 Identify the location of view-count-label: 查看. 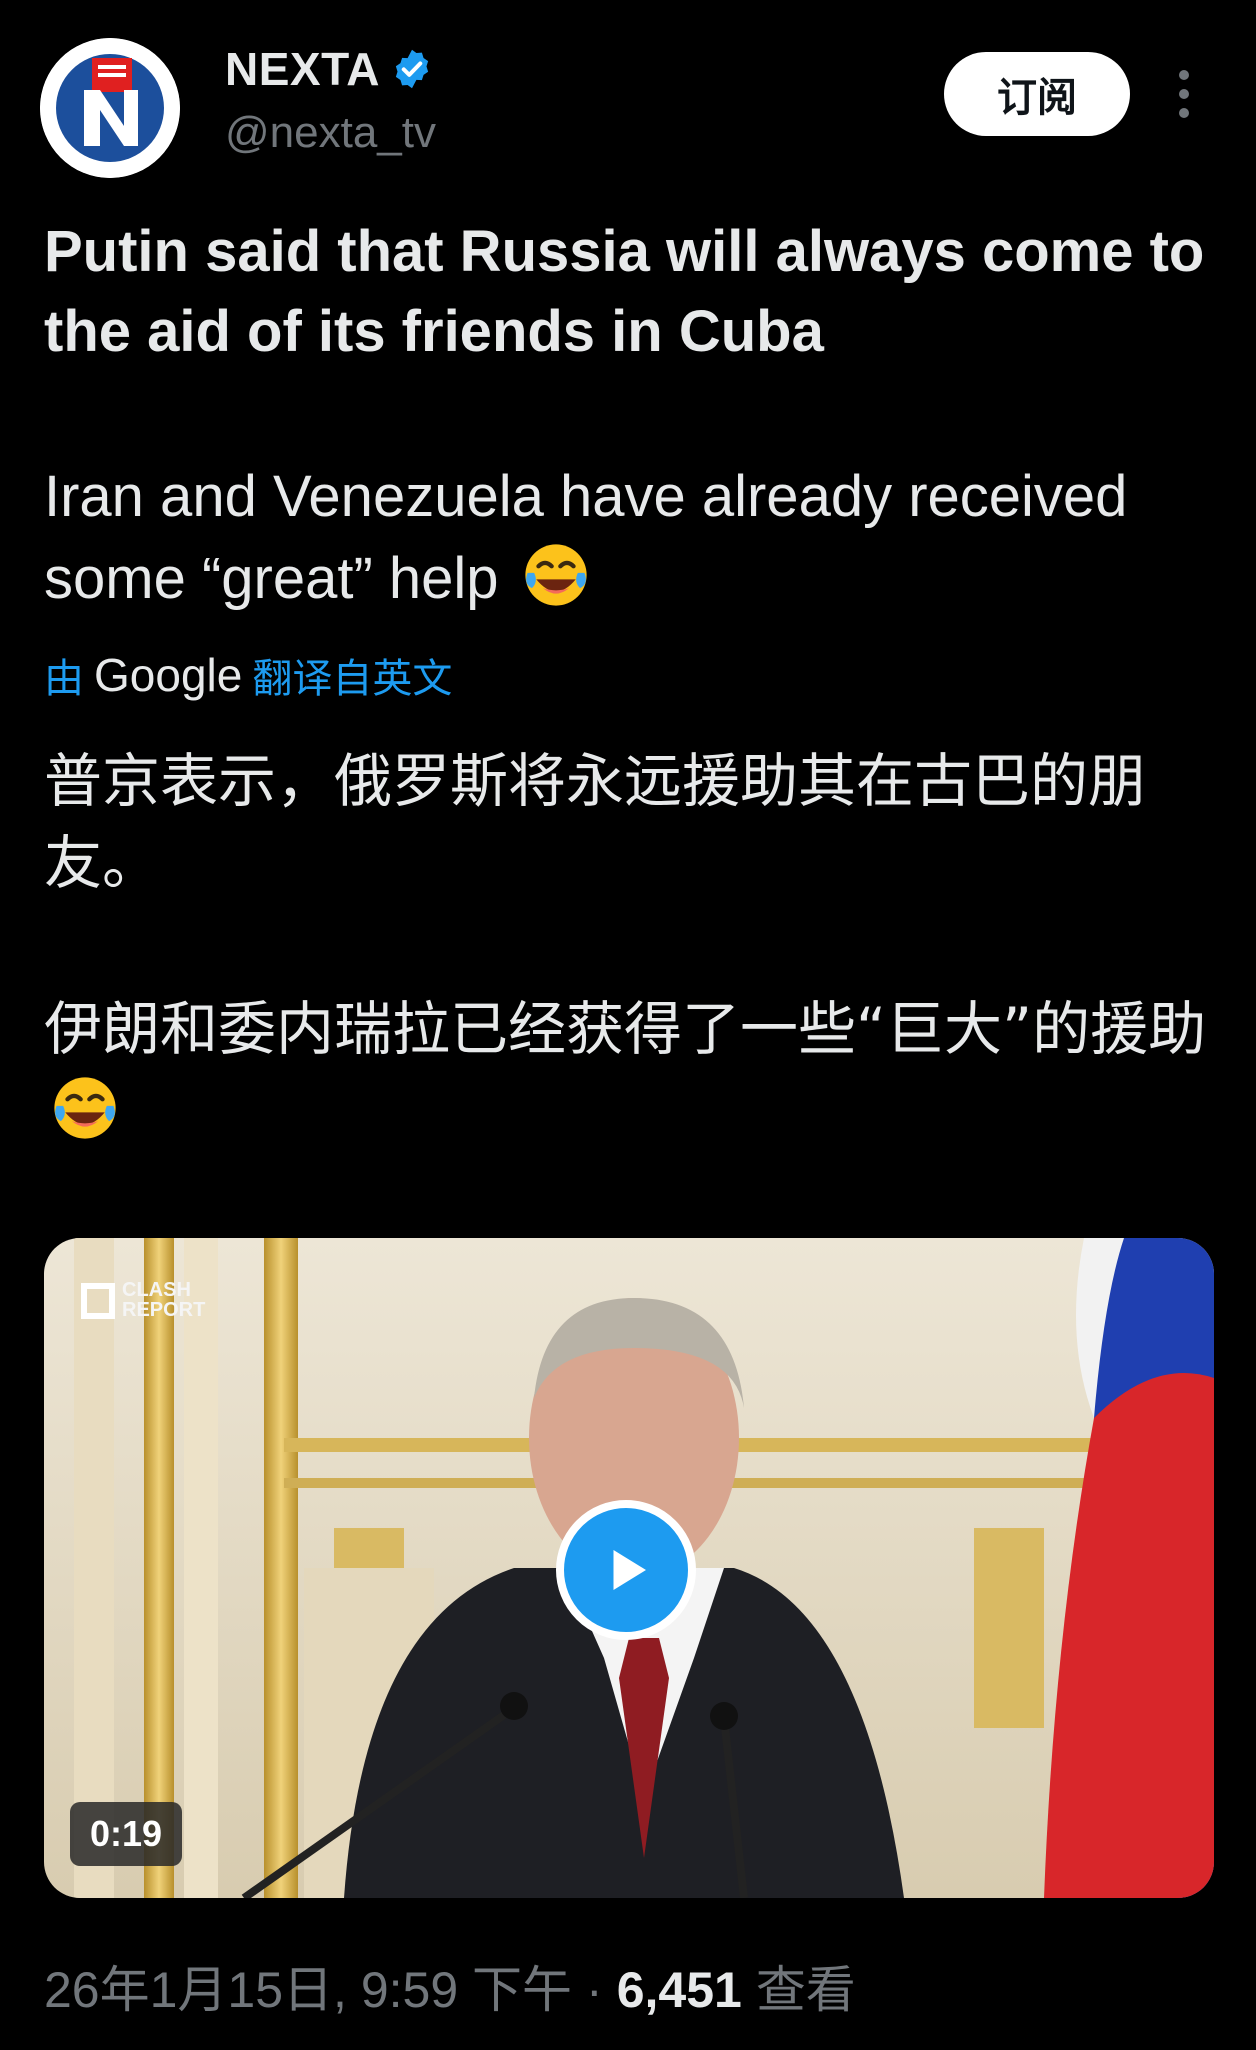
(805, 1990).